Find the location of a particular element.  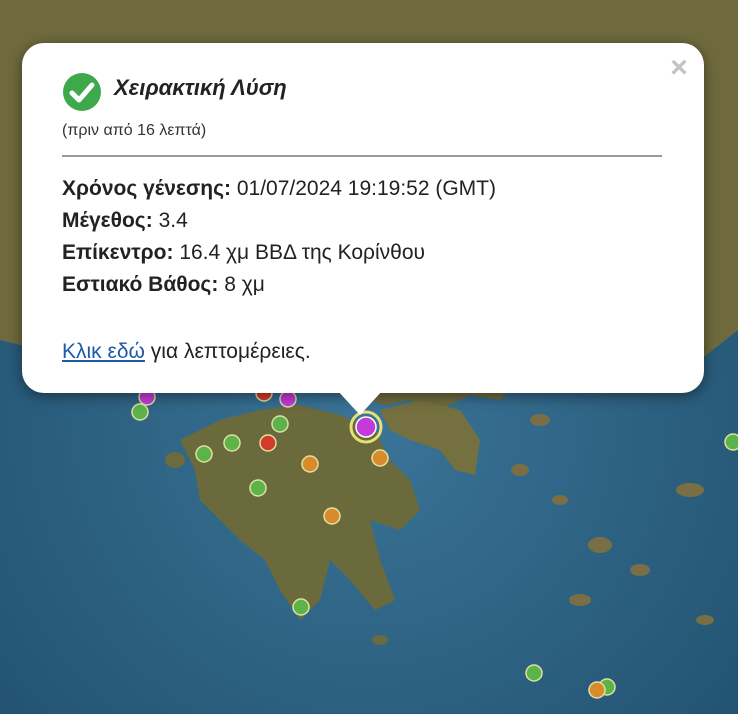

check-circle-icon is located at coordinates (82, 92).